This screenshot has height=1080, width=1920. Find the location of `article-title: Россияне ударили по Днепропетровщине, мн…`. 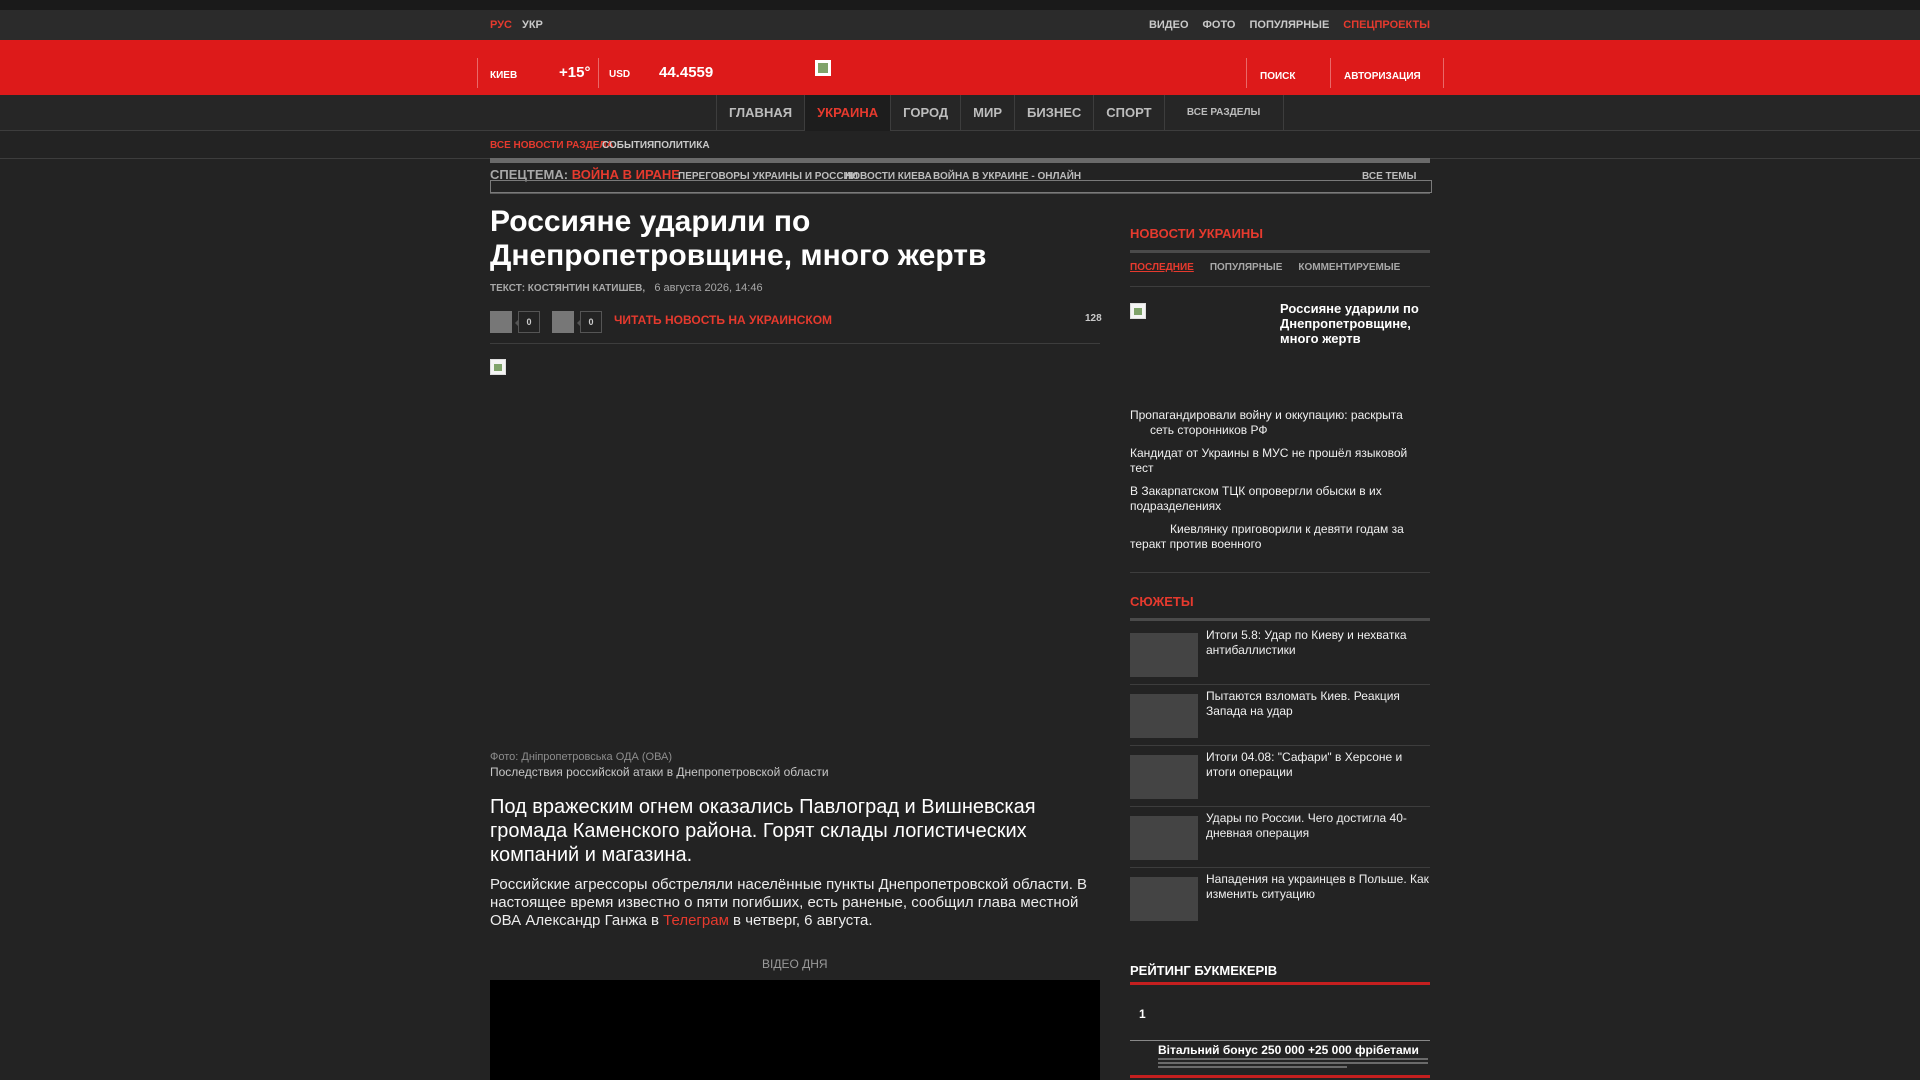

article-title: Россияне ударили по Днепропетровщине, мн… is located at coordinates (738, 238).